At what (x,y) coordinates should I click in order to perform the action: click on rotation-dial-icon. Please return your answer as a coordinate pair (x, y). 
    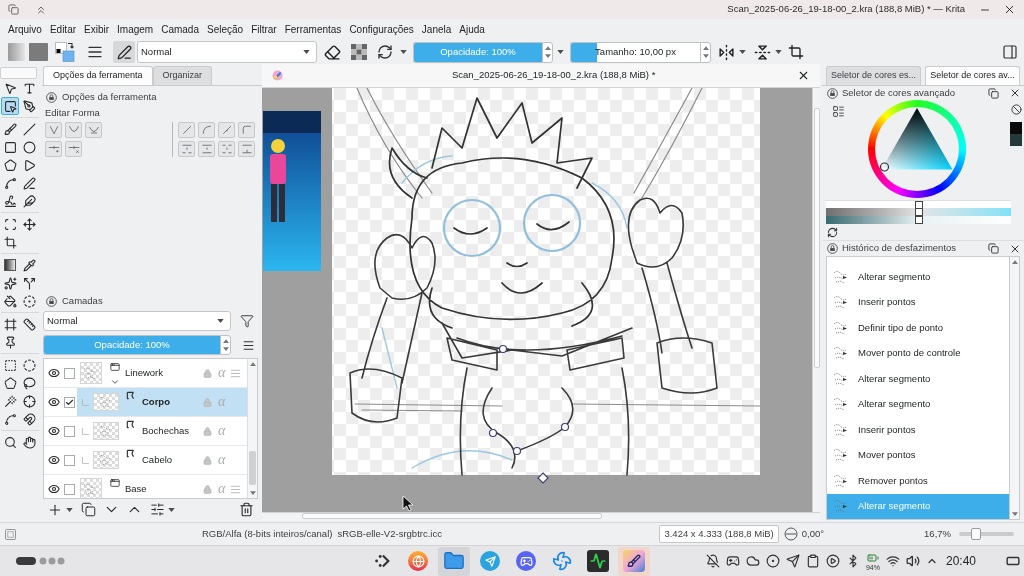
    Looking at the image, I should click on (790, 534).